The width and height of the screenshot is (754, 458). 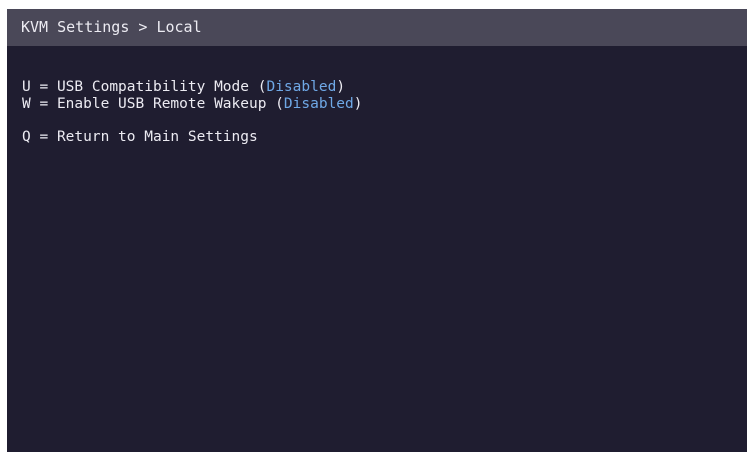 I want to click on menu-item-usb-remote-wakeup: W = Enable USB Remote Wakeup (Disabled), so click(x=192, y=104).